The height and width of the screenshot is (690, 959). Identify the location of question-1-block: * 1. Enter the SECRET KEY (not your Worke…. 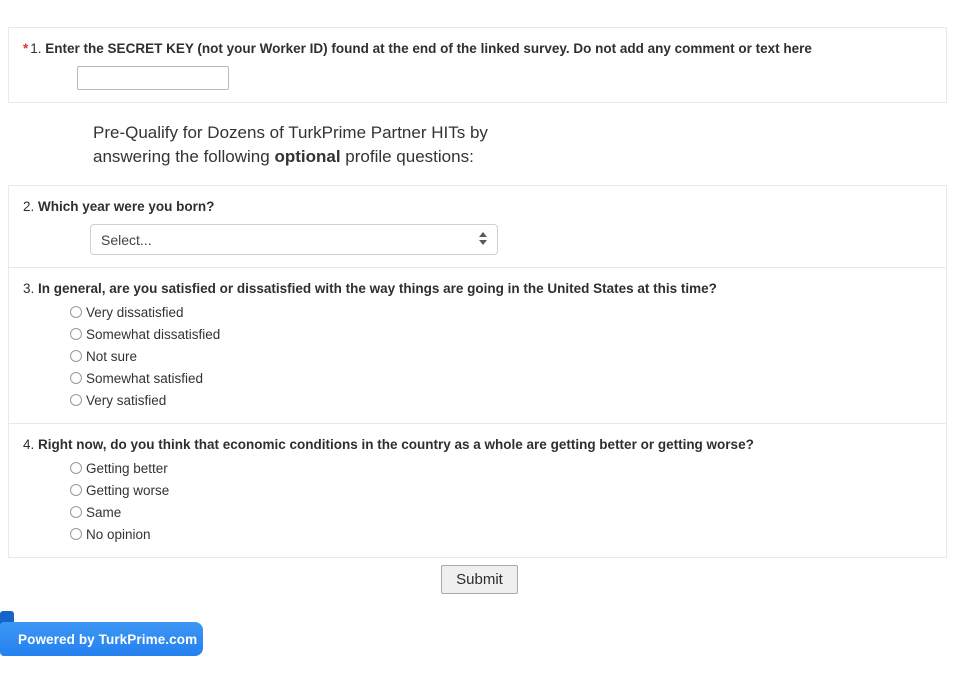
(477, 65).